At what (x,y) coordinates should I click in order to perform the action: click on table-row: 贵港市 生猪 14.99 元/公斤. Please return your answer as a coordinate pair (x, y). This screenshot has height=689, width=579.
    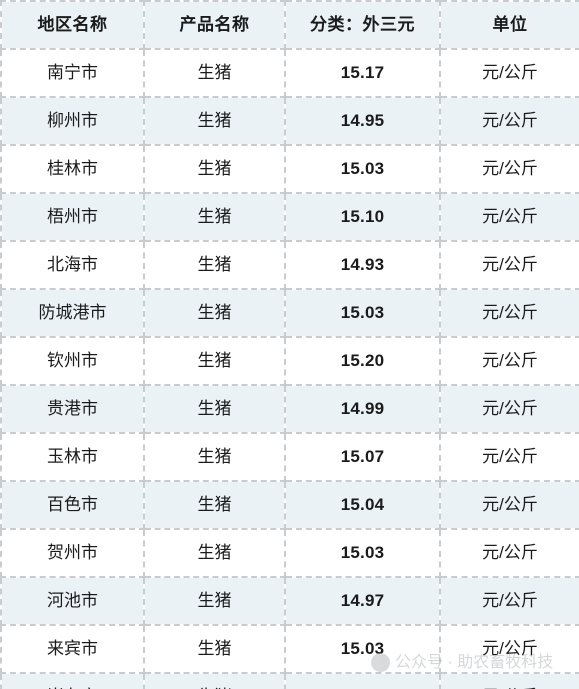
    Looking at the image, I should click on (289, 409).